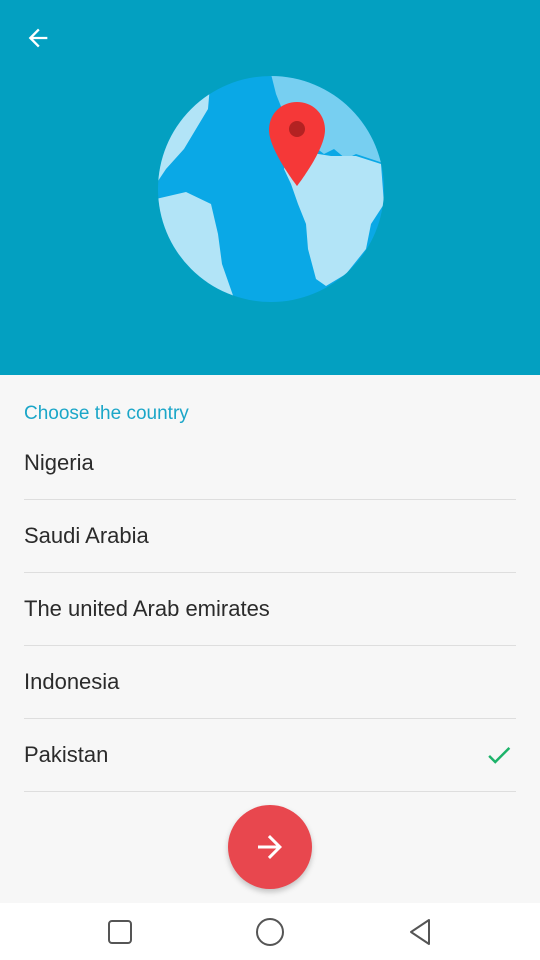 The image size is (540, 960). Describe the element at coordinates (270, 536) in the screenshot. I see `country-item-saudi-arabia: Saudi Arabia` at that location.